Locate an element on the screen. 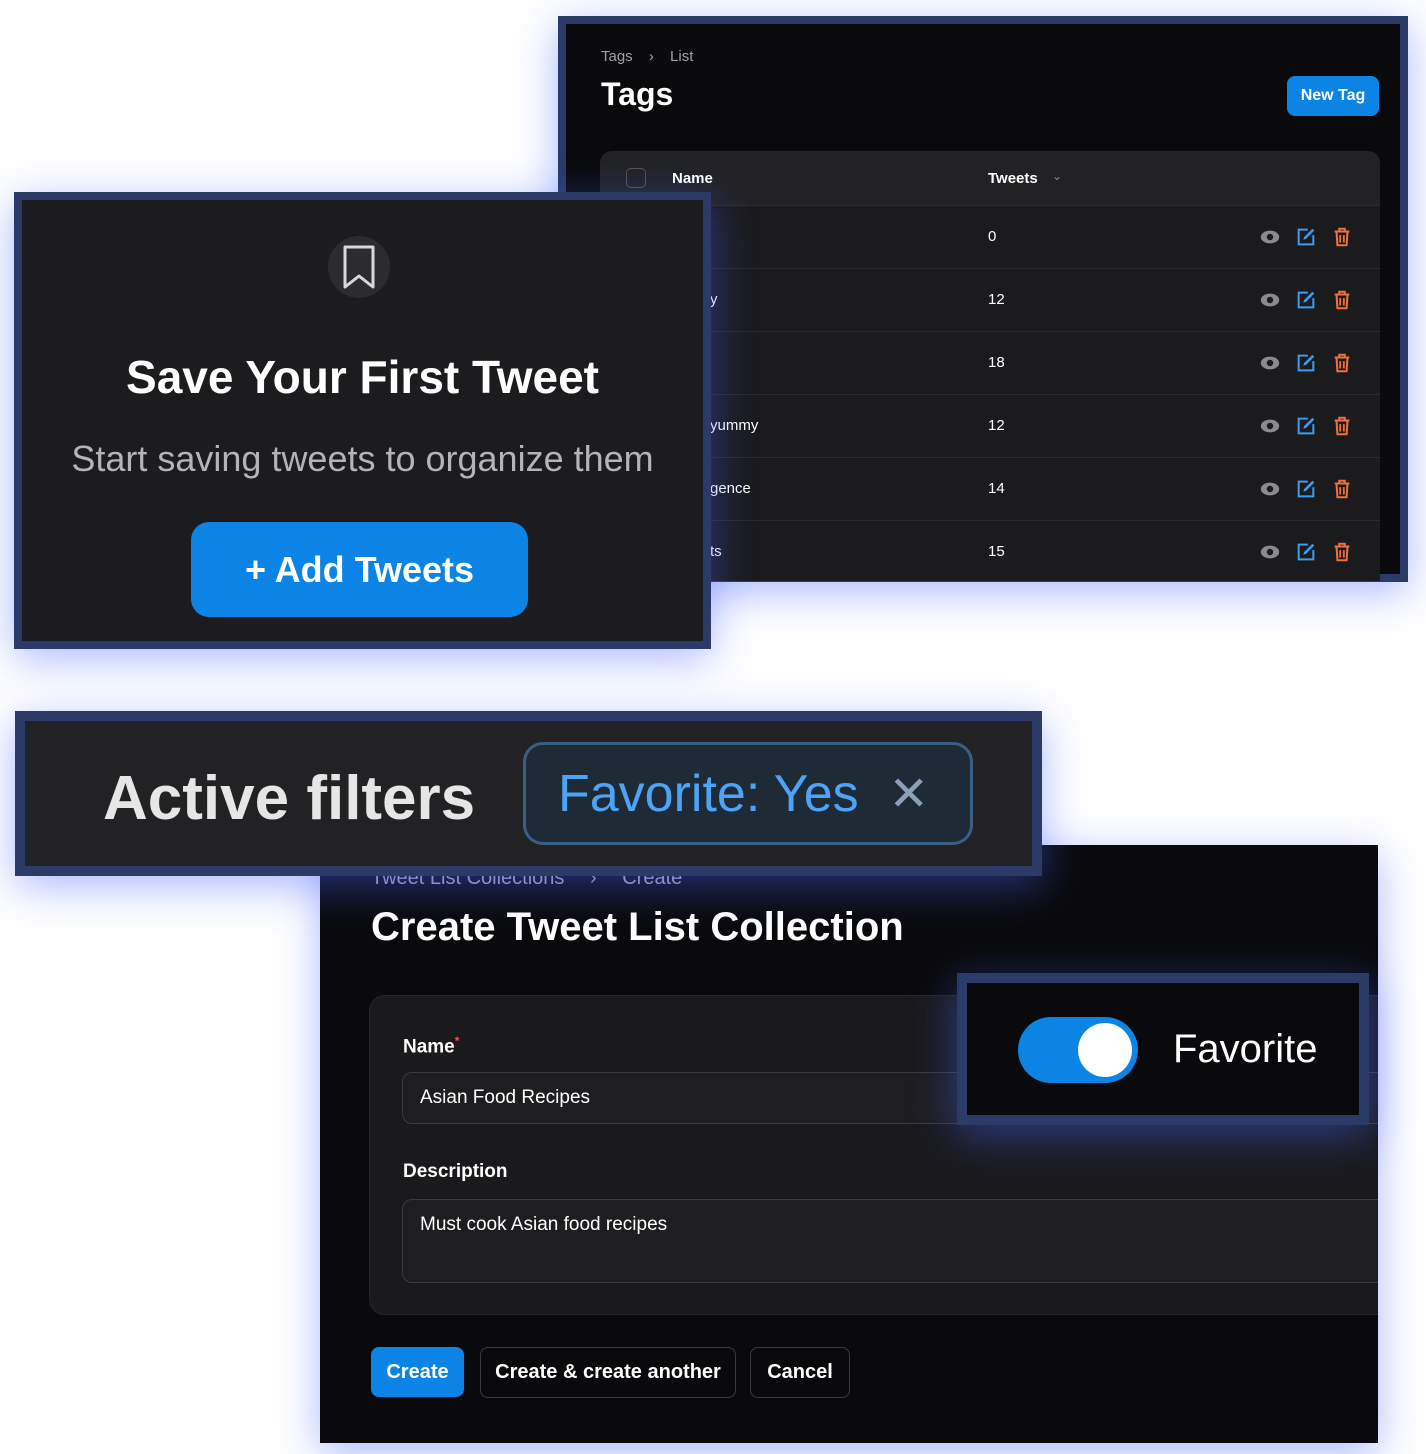  favorite-label: Favorite is located at coordinates (1245, 1049).